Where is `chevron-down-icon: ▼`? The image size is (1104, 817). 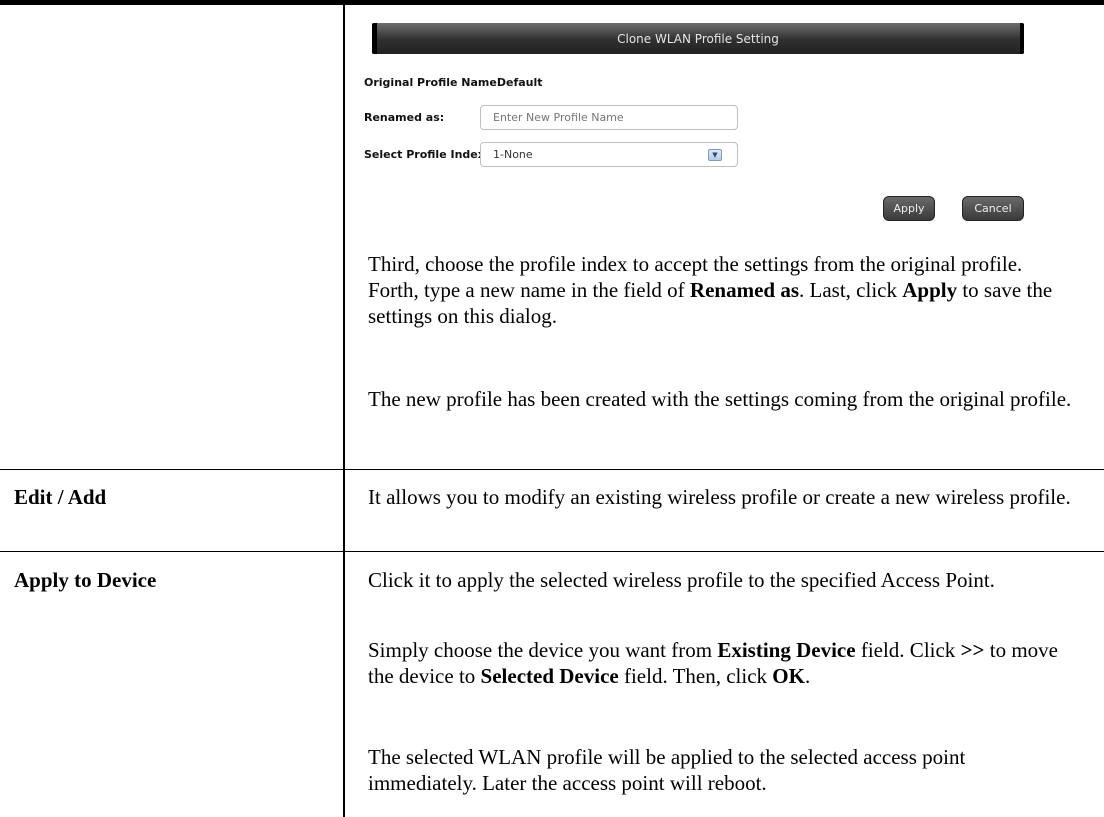
chevron-down-icon: ▼ is located at coordinates (715, 155).